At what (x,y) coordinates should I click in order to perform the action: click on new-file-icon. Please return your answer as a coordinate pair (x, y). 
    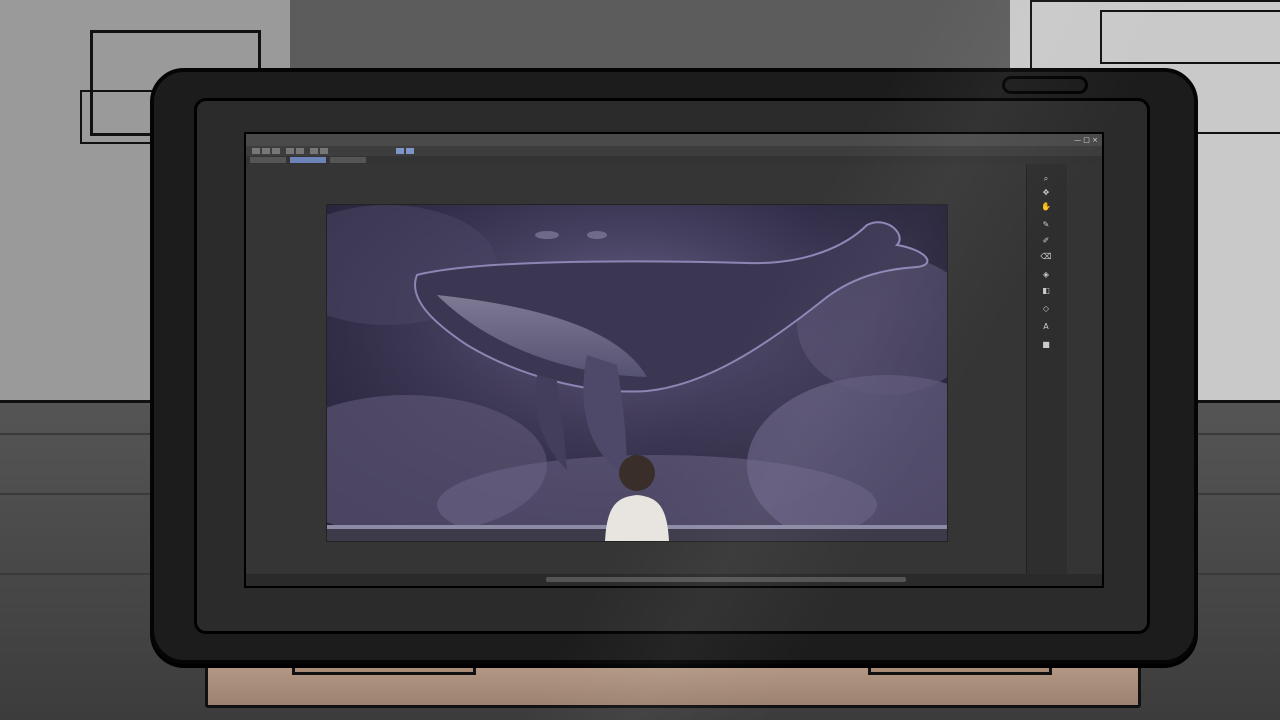
    Looking at the image, I should click on (256, 151).